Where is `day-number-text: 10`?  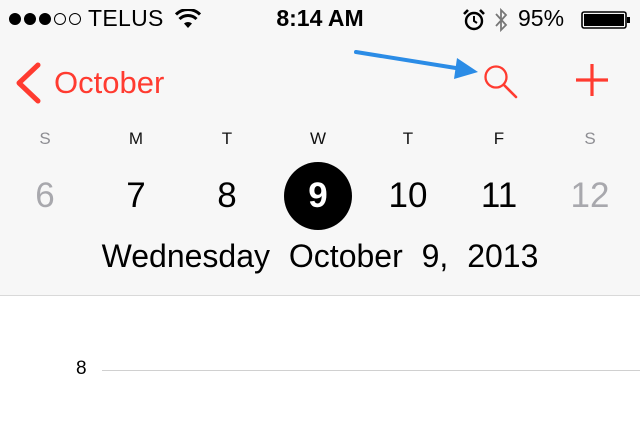 day-number-text: 10 is located at coordinates (408, 195).